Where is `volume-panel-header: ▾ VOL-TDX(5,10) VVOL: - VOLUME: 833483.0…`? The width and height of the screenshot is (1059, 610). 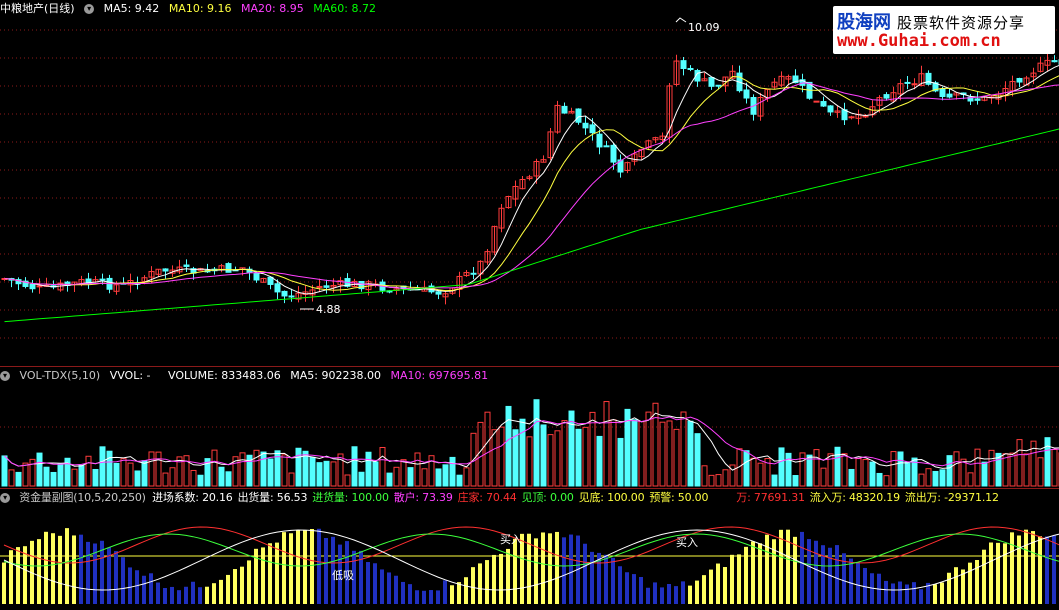
volume-panel-header: ▾ VOL-TDX(5,10) VVOL: - VOLUME: 833483.0… is located at coordinates (247, 376).